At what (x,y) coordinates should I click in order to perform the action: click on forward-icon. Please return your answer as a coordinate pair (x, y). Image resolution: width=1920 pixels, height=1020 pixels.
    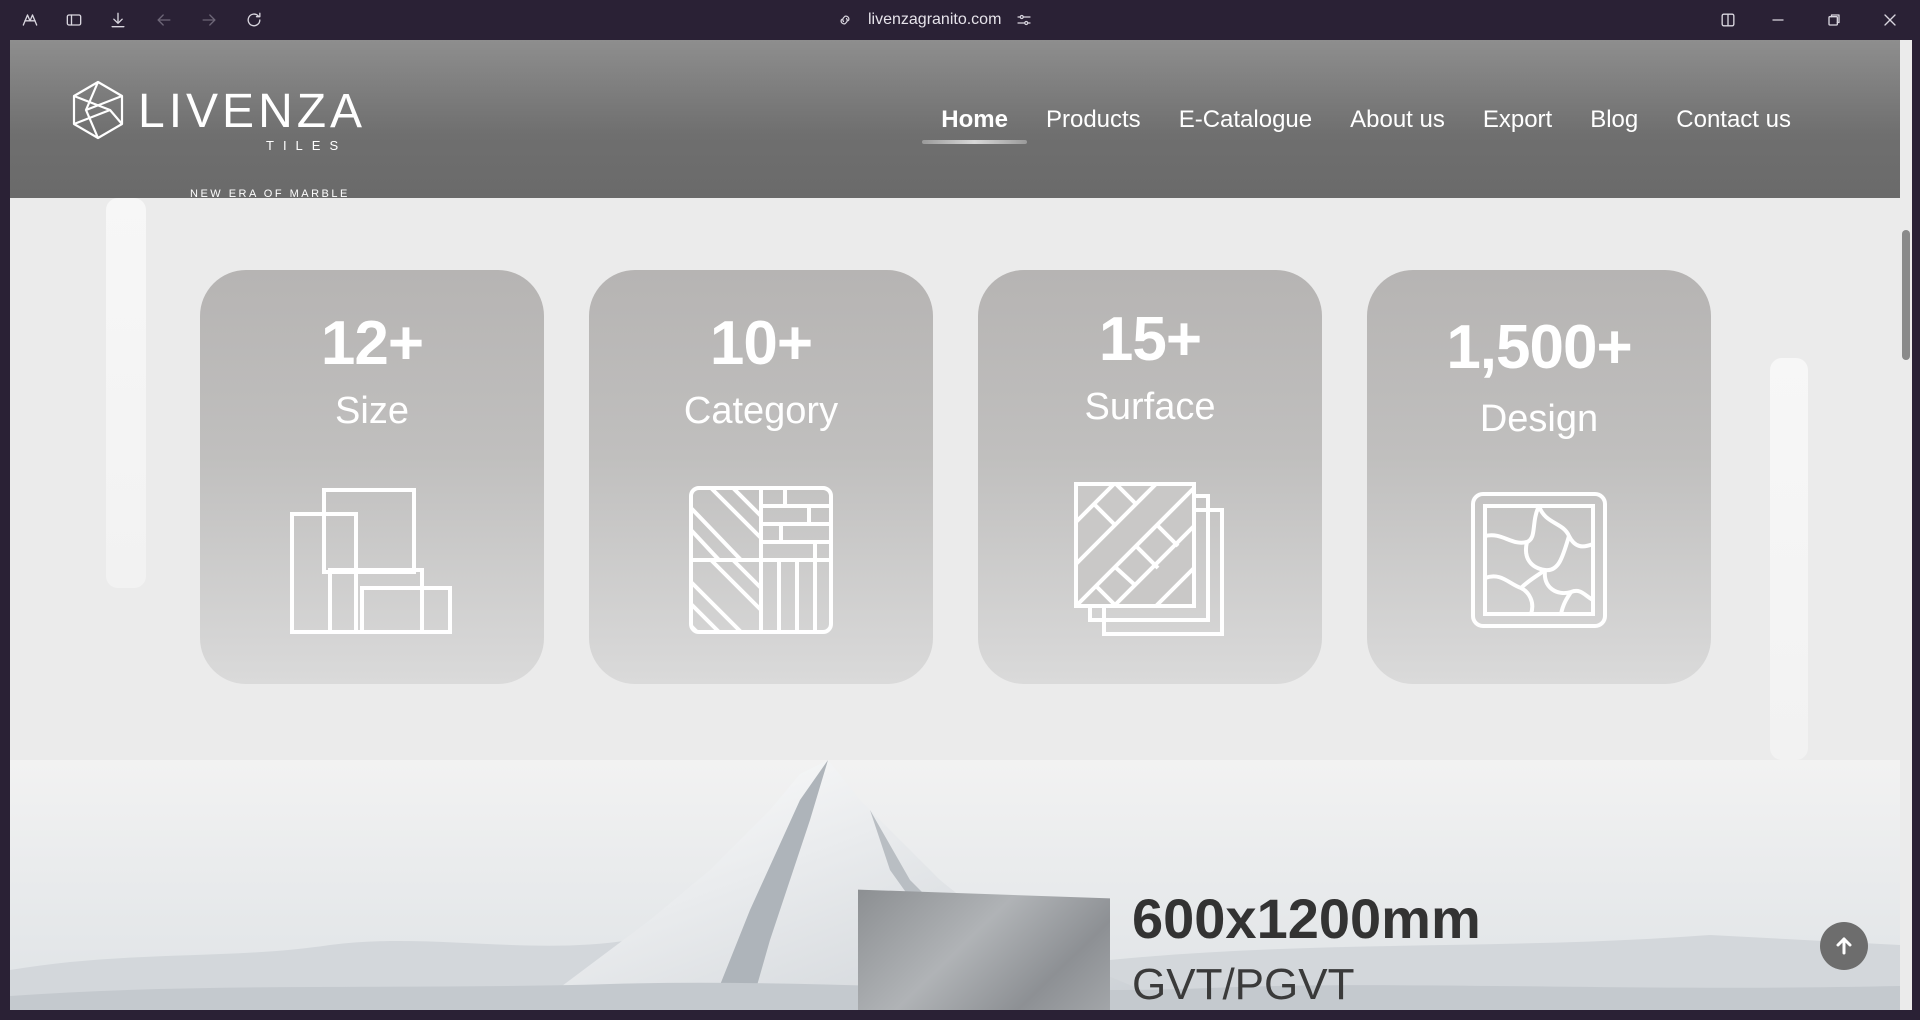
    Looking at the image, I should click on (209, 20).